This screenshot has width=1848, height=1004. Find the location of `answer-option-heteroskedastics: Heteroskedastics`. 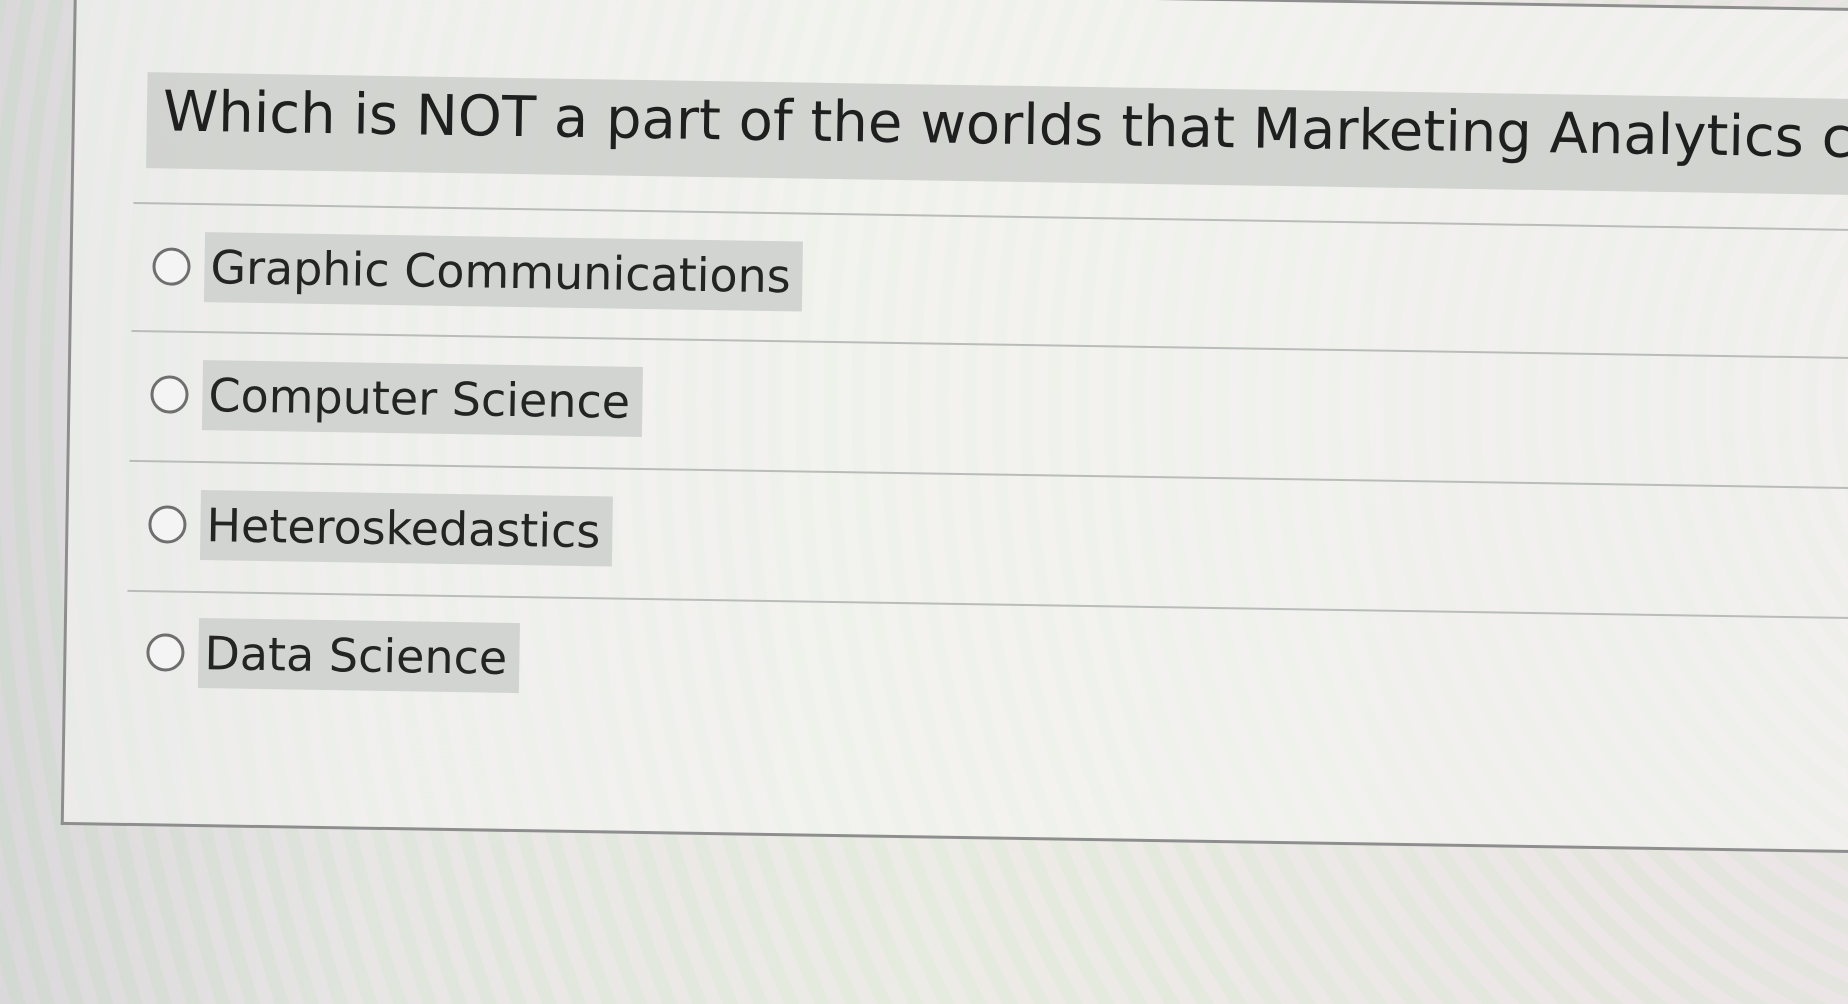

answer-option-heteroskedastics: Heteroskedastics is located at coordinates (380, 527).